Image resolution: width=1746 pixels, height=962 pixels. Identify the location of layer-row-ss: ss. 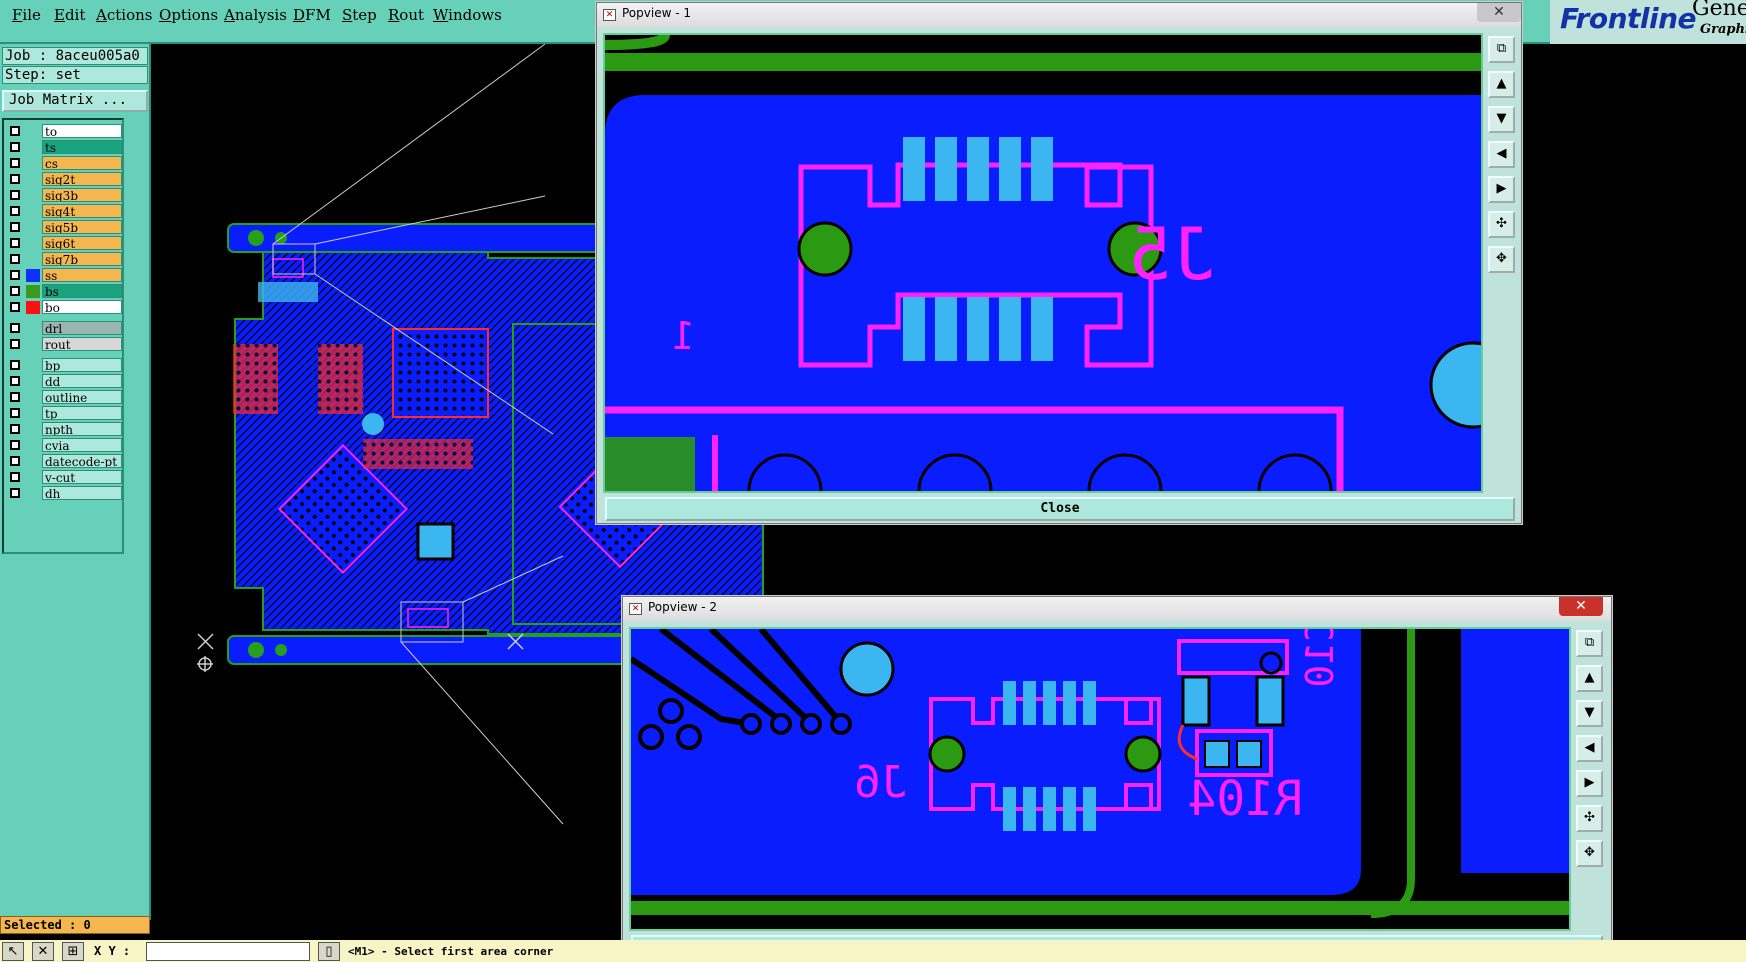
(64, 275).